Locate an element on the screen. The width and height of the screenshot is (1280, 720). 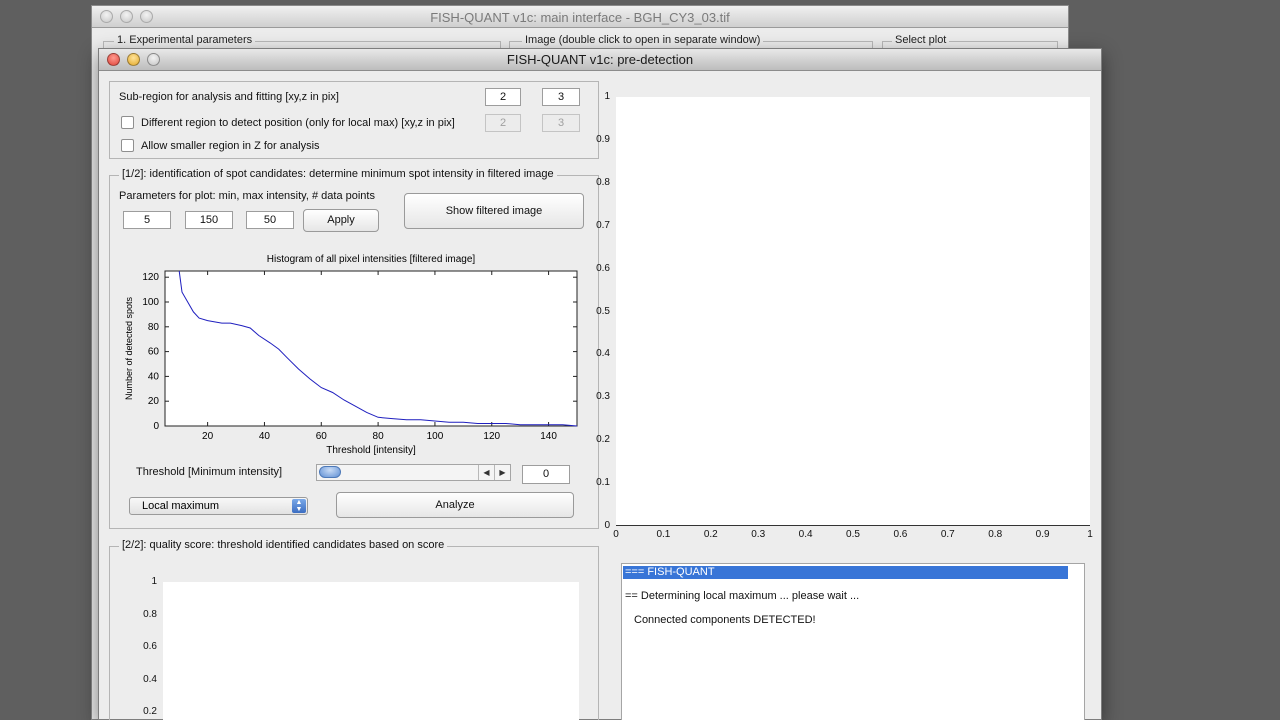
different-region-xy-input: 2 is located at coordinates (503, 123).